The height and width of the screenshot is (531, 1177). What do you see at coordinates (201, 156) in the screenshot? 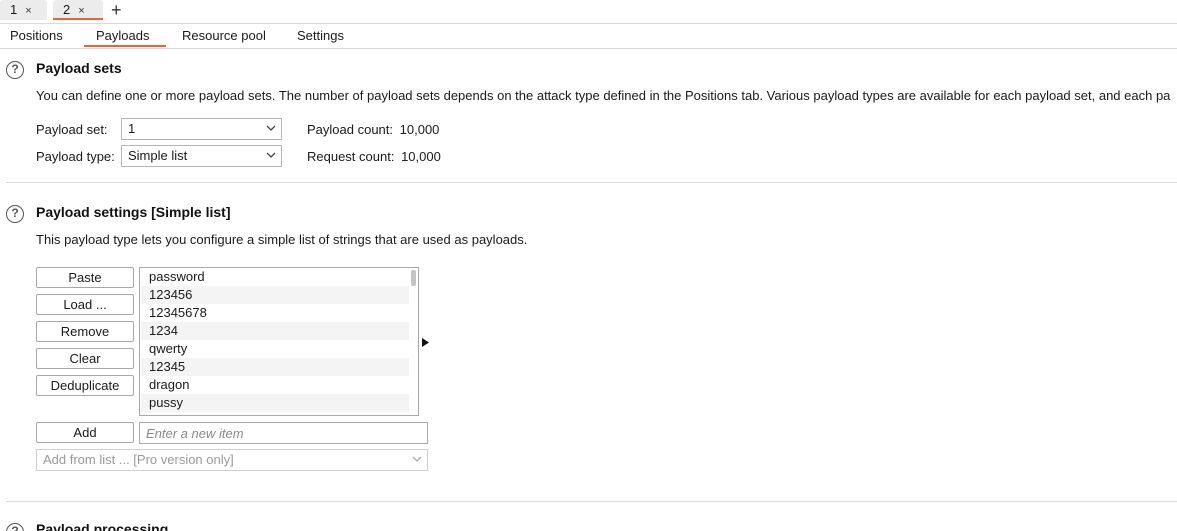
I see `payload-type-select: Simple list` at bounding box center [201, 156].